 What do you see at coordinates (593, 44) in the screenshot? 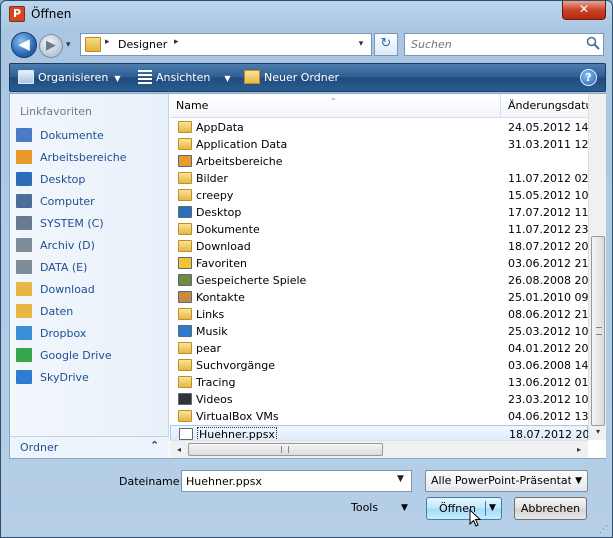
I see `search-icon` at bounding box center [593, 44].